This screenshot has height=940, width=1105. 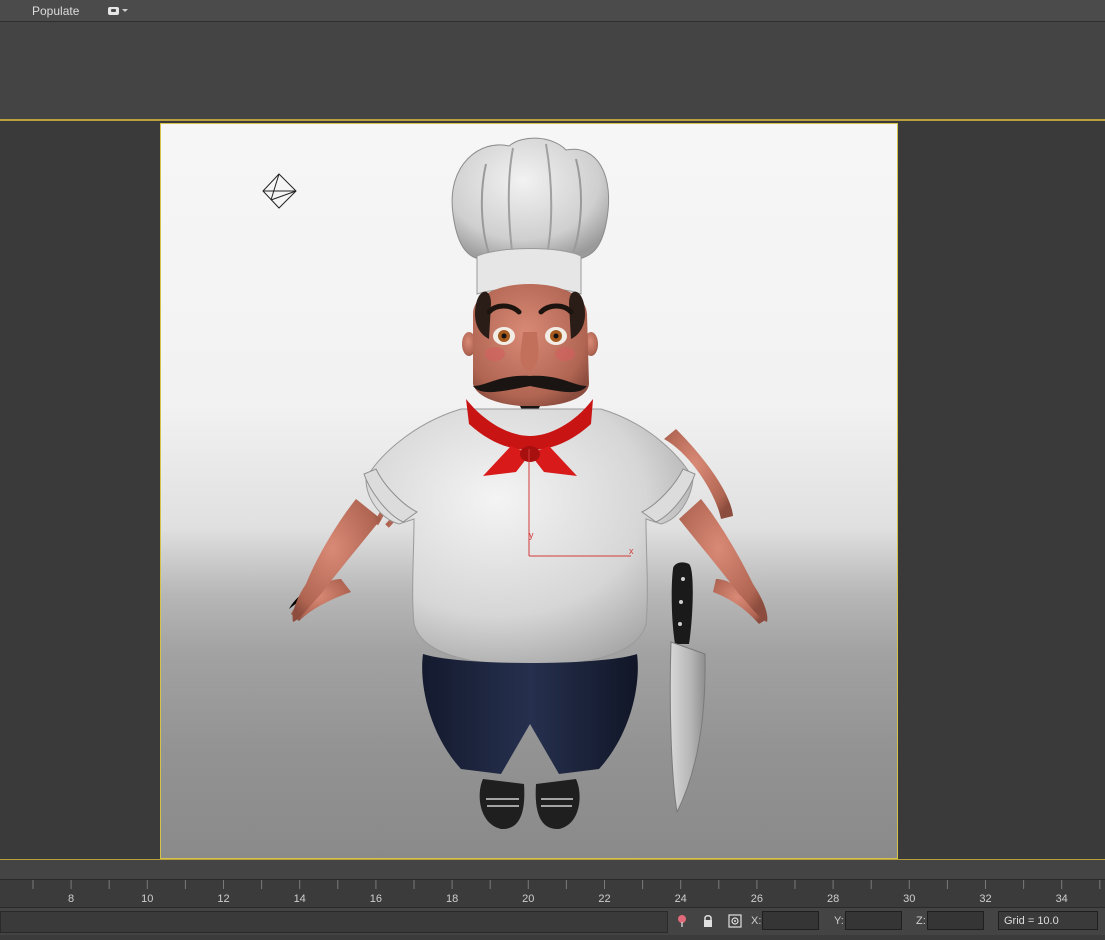 I want to click on z-label: Z:, so click(x=921, y=921).